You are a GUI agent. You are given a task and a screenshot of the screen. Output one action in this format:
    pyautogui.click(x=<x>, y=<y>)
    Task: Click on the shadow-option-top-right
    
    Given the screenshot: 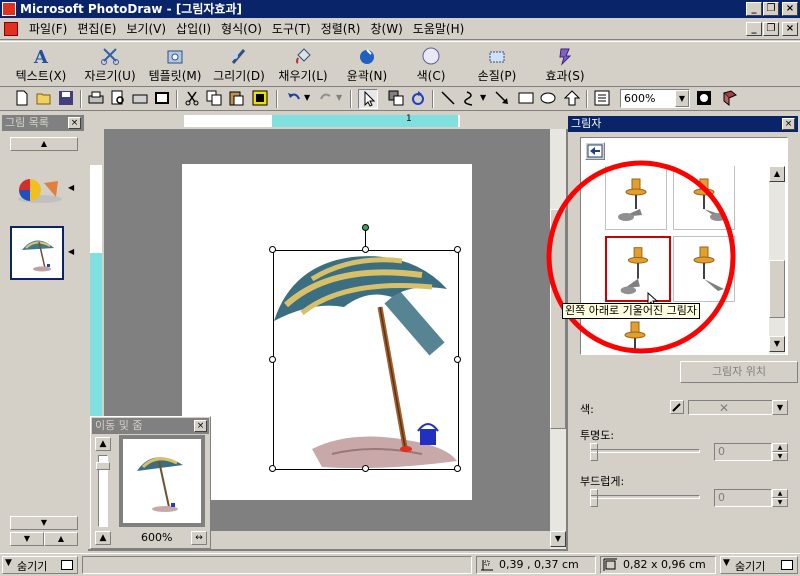 What is the action you would take?
    pyautogui.click(x=704, y=198)
    